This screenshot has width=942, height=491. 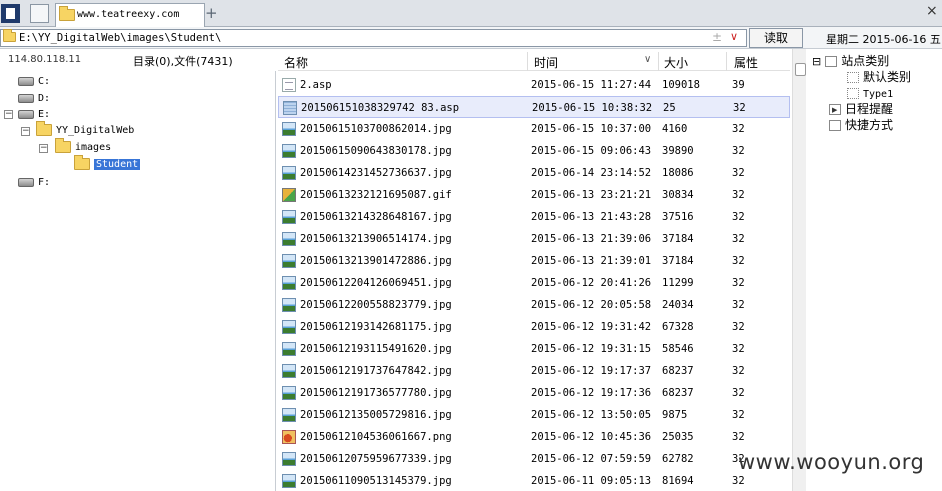 What do you see at coordinates (591, 283) in the screenshot?
I see `file-time: 2015-06-12 20:41:26` at bounding box center [591, 283].